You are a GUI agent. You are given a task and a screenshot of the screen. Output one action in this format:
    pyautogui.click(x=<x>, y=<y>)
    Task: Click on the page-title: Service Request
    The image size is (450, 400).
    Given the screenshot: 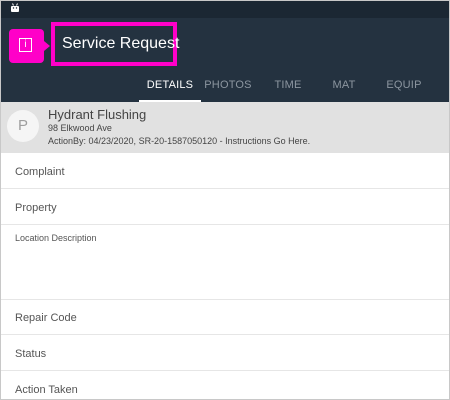 What is the action you would take?
    pyautogui.click(x=121, y=43)
    